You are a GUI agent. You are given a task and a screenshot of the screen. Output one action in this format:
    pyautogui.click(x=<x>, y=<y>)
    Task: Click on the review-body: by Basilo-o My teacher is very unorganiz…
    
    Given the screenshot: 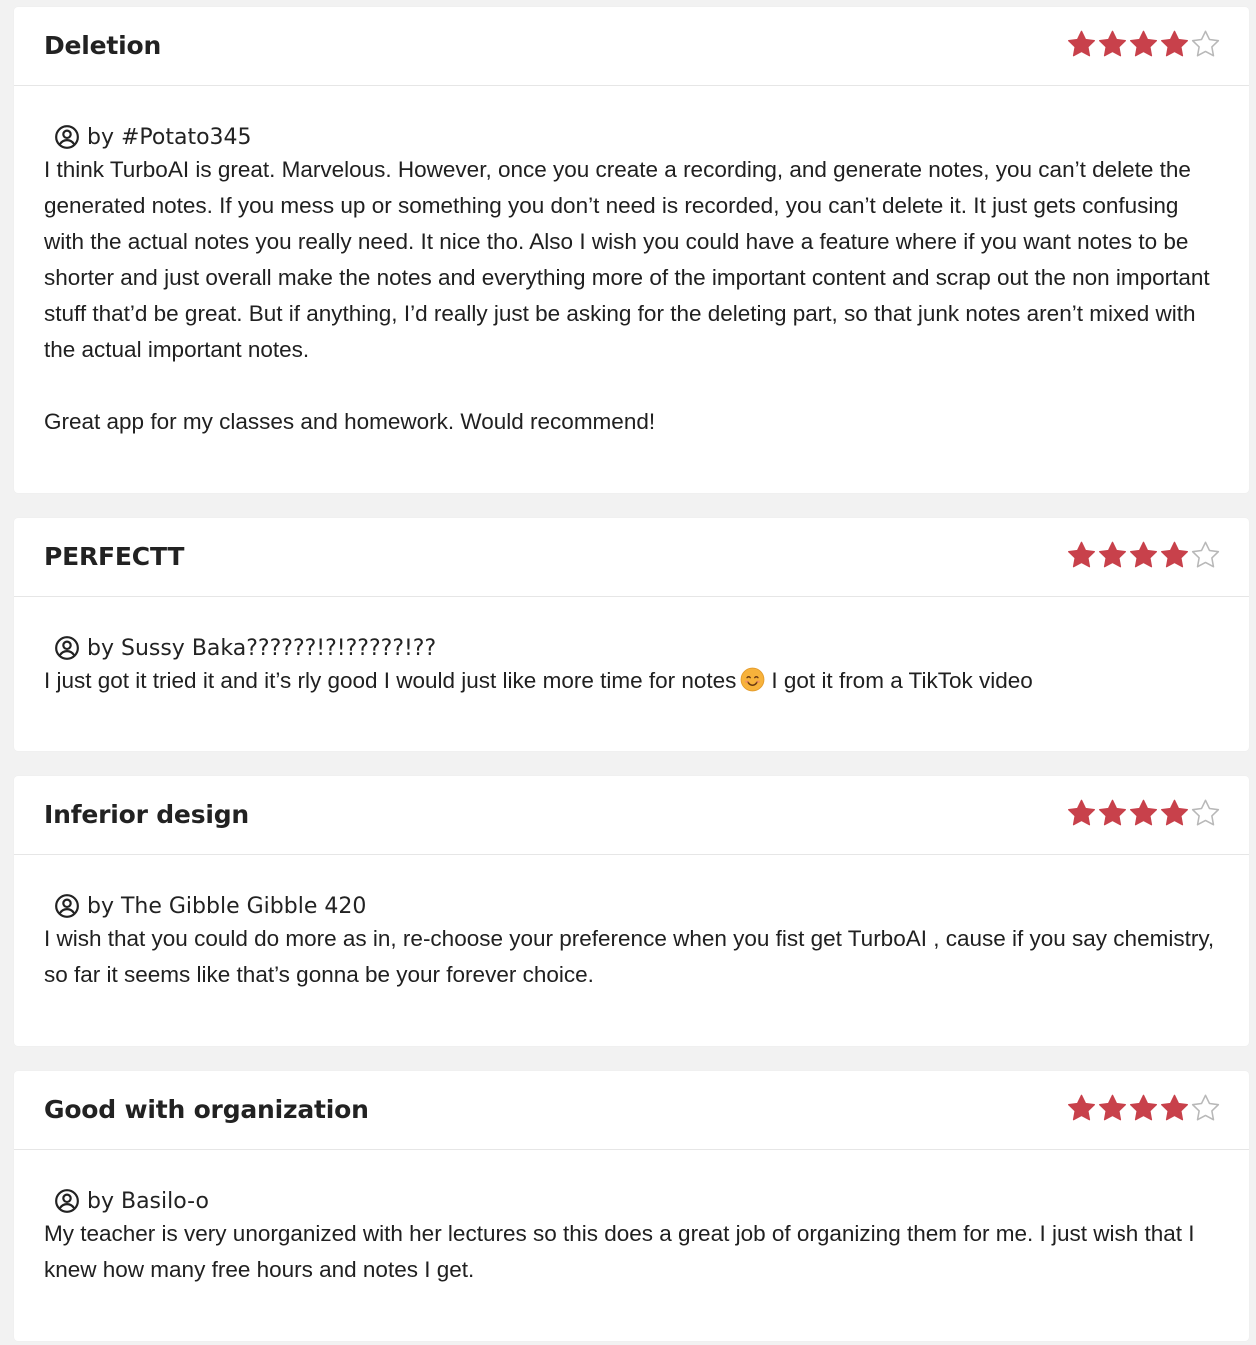 What is the action you would take?
    pyautogui.click(x=631, y=1219)
    